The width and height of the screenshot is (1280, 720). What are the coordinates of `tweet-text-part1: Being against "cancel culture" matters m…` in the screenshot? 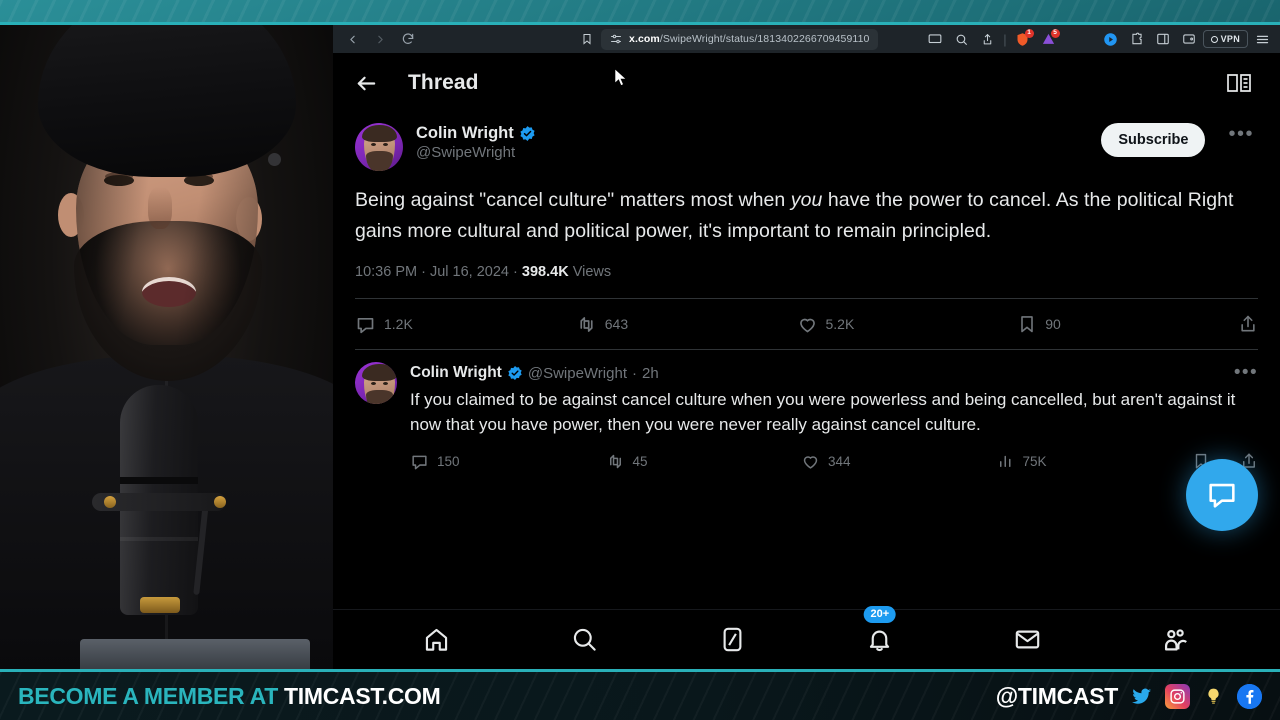 It's located at (573, 200).